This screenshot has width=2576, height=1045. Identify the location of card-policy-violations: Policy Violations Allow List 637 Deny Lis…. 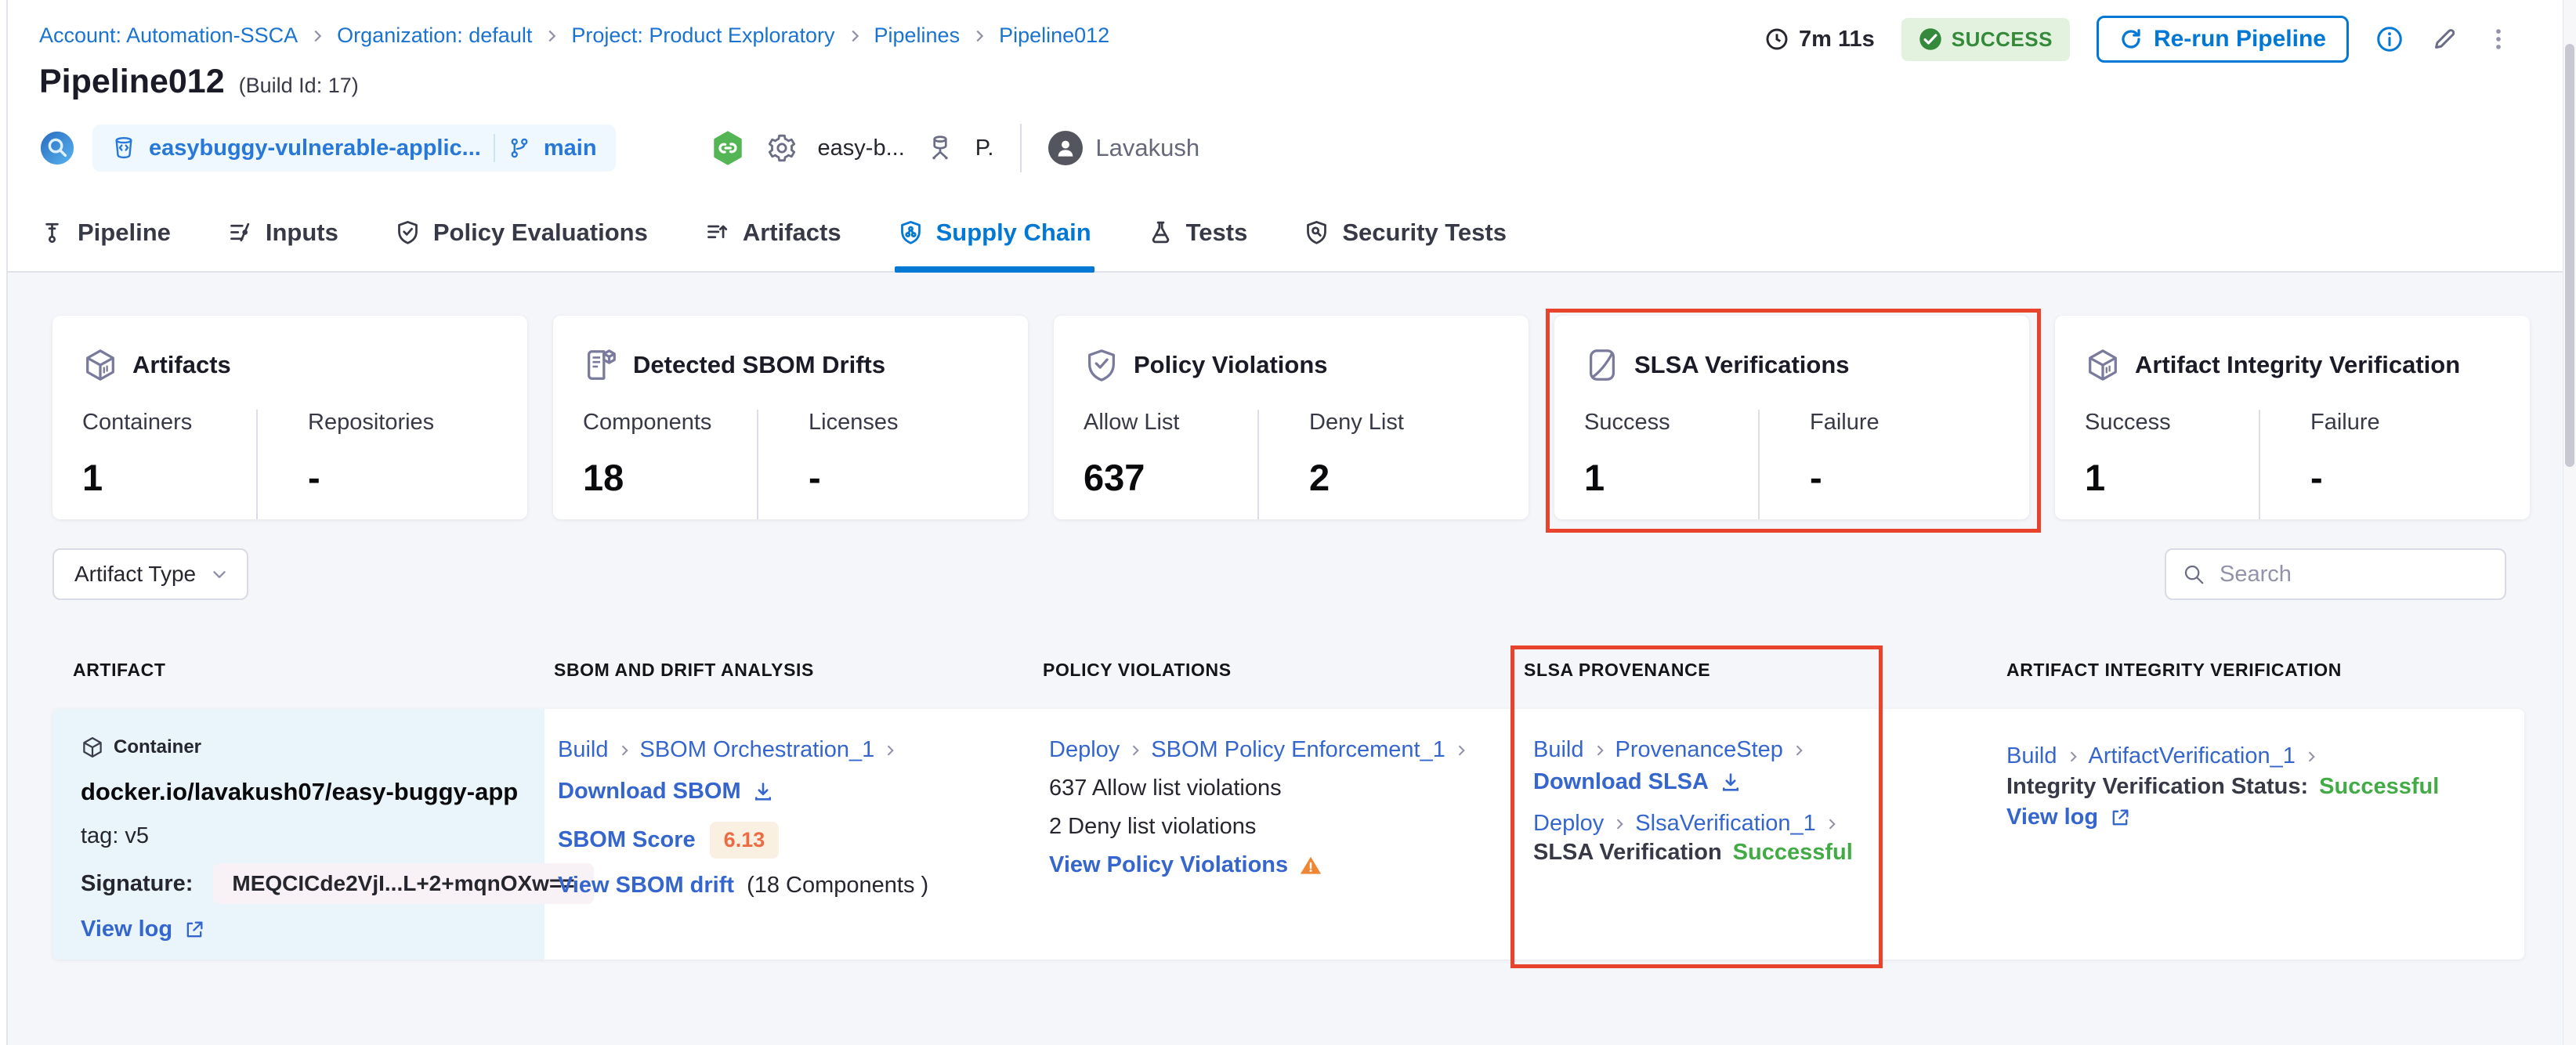
(1291, 417).